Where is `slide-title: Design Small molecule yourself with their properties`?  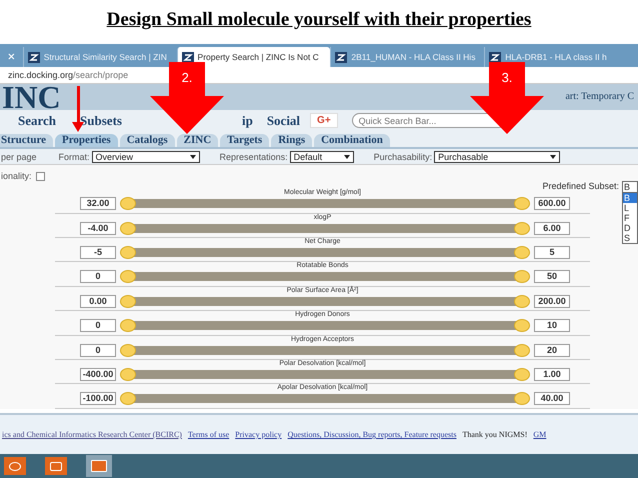 slide-title: Design Small molecule yourself with their properties is located at coordinates (319, 20).